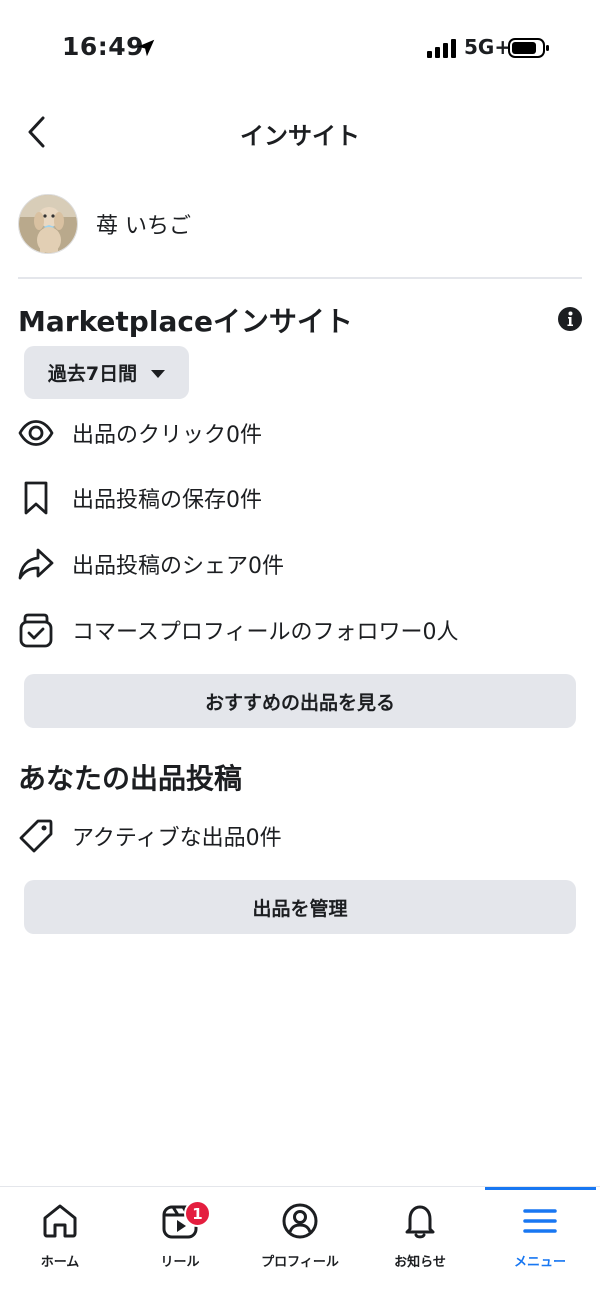 The width and height of the screenshot is (600, 1304). Describe the element at coordinates (180, 1262) in the screenshot. I see `tab-label: リール` at that location.